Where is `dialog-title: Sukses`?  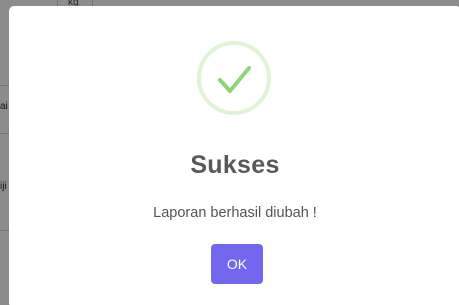
dialog-title: Sukses is located at coordinates (235, 165).